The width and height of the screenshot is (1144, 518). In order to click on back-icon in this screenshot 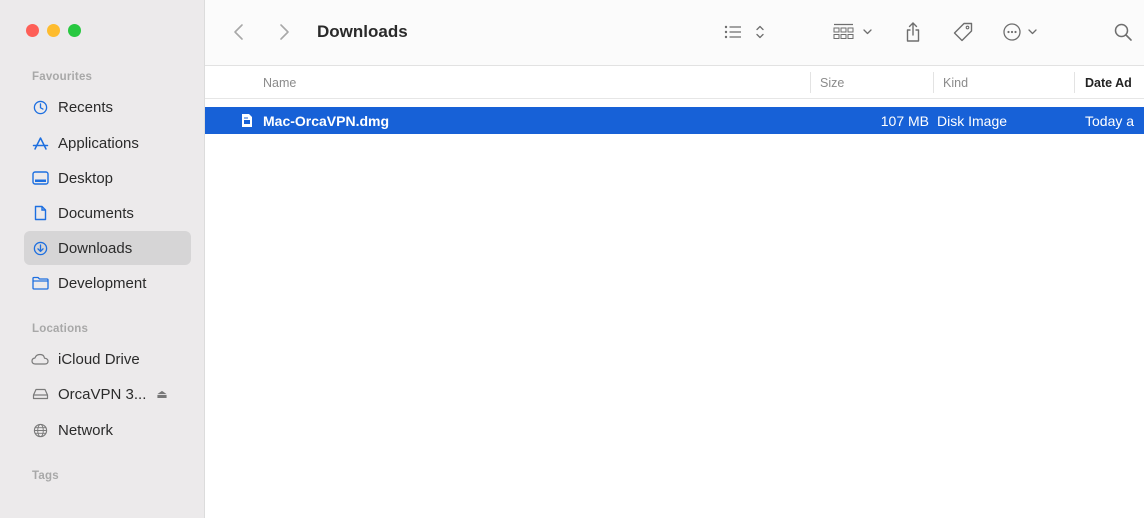, I will do `click(238, 33)`.